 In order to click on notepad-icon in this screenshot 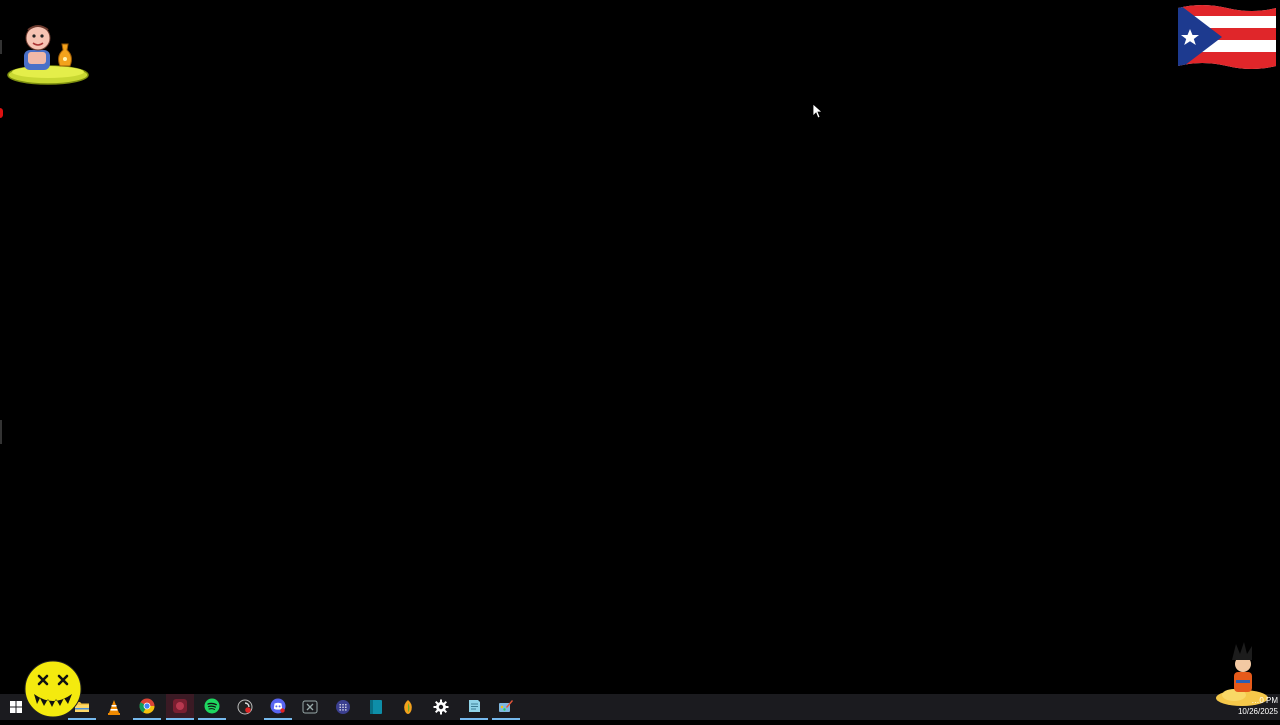, I will do `click(474, 706)`.